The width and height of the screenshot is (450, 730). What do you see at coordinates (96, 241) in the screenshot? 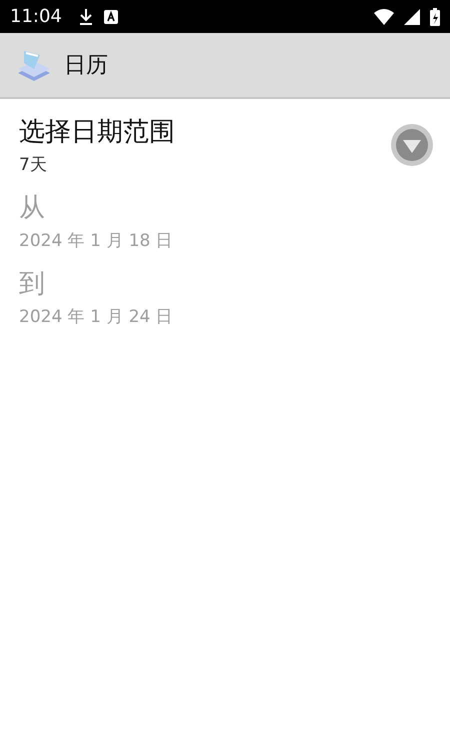
I see `setting-summary: 2024 年 1 月 18 日` at bounding box center [96, 241].